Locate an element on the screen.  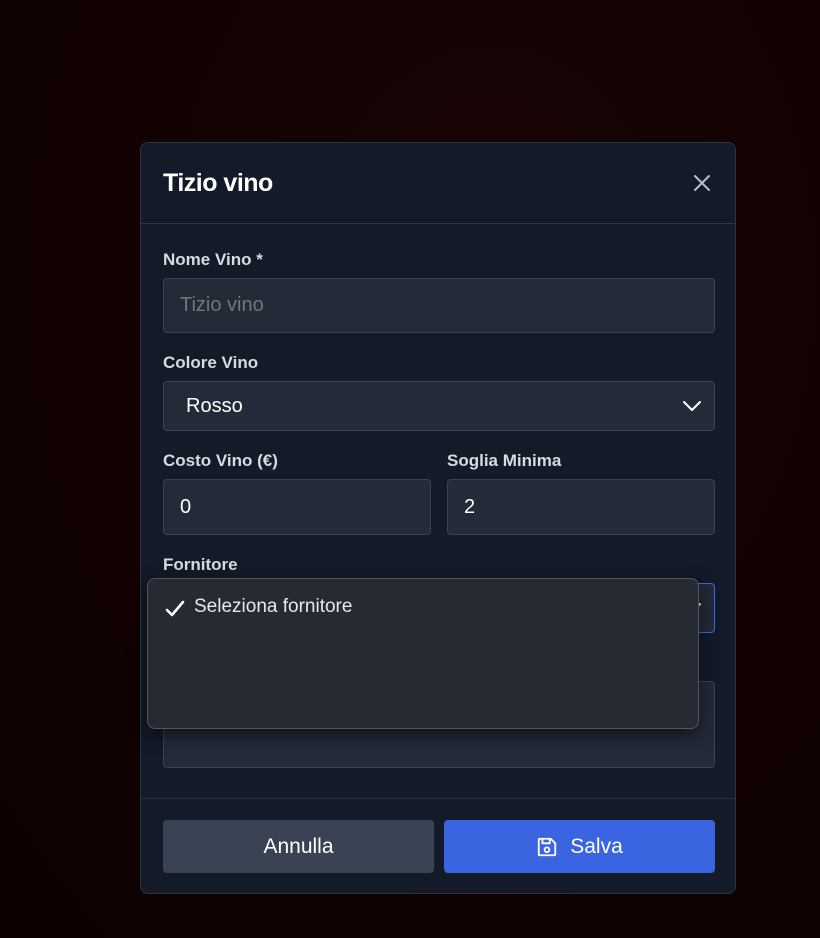
modal-header: Tizio vino is located at coordinates (438, 183).